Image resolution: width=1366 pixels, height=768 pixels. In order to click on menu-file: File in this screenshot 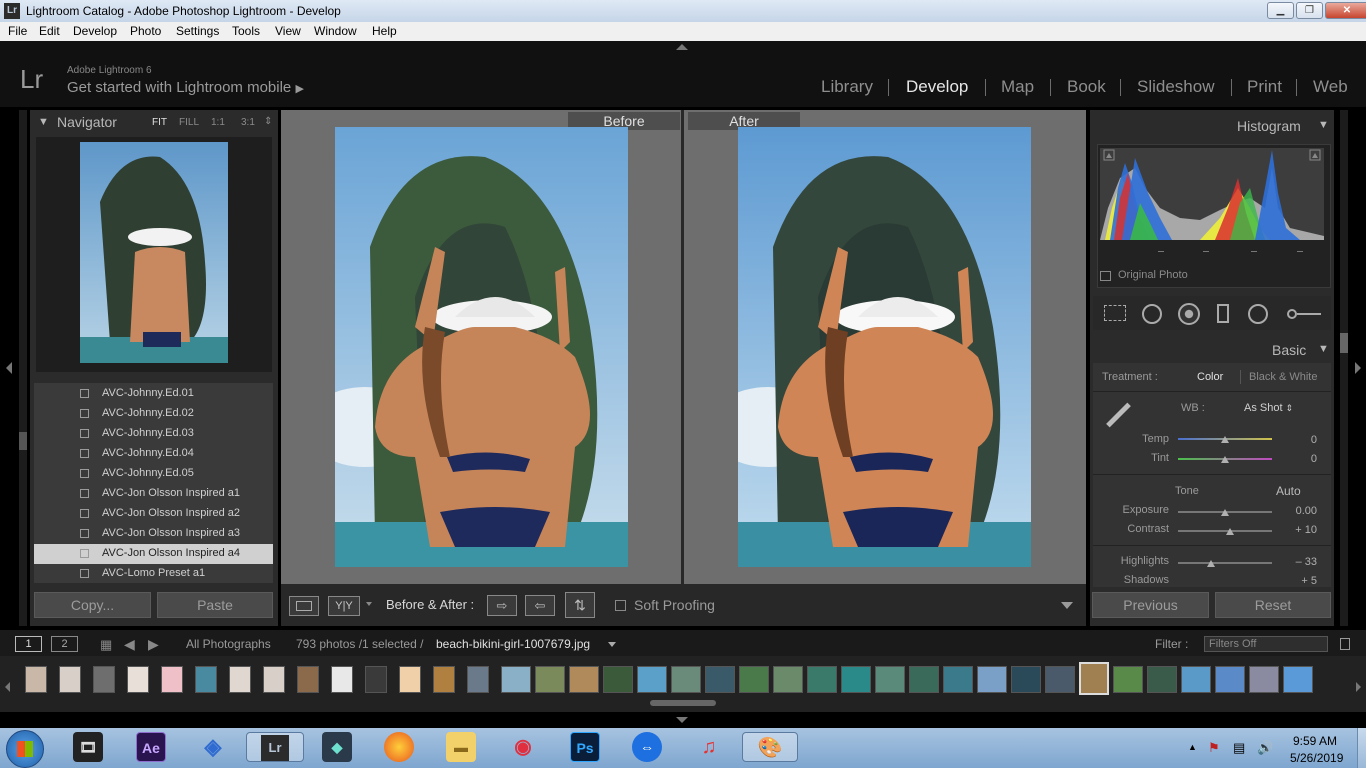, I will do `click(17, 31)`.